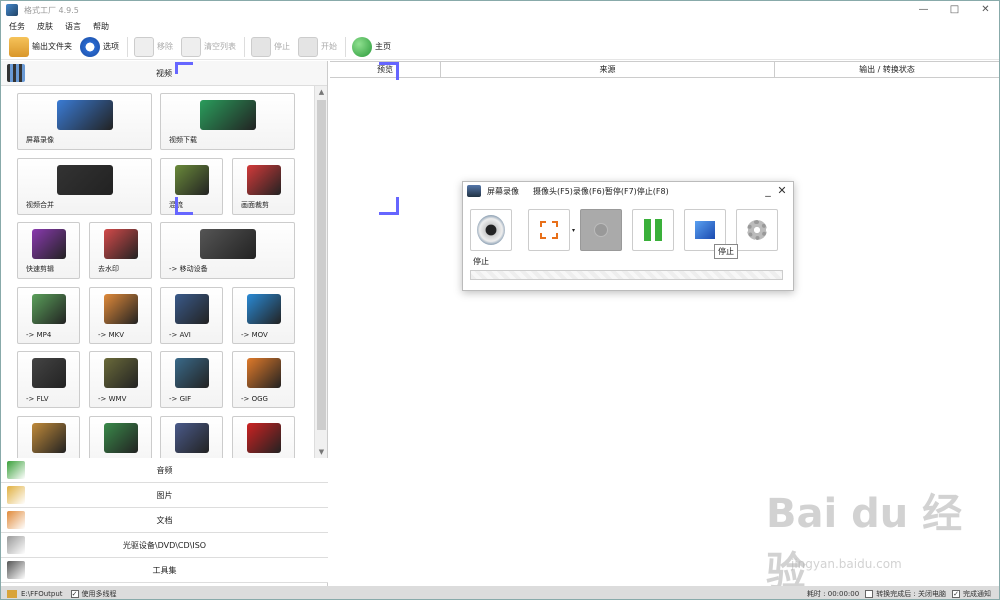  I want to click on capture-corner-bottom-left, so click(184, 206).